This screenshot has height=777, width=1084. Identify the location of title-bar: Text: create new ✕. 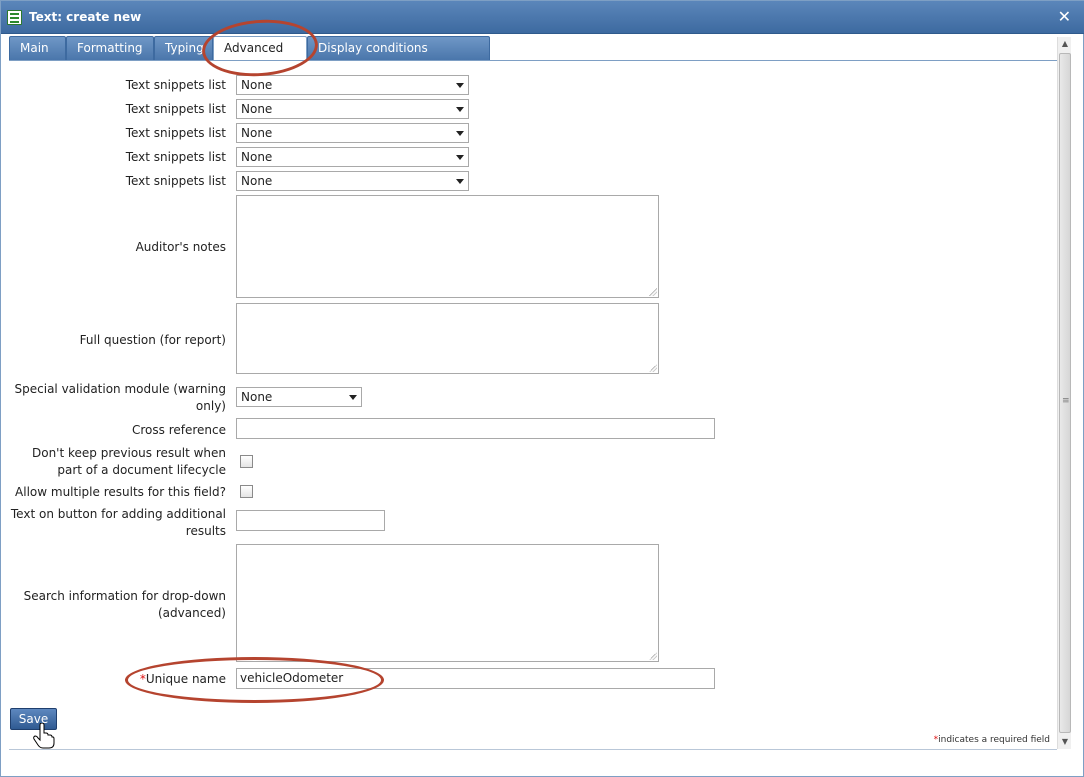
(542, 17).